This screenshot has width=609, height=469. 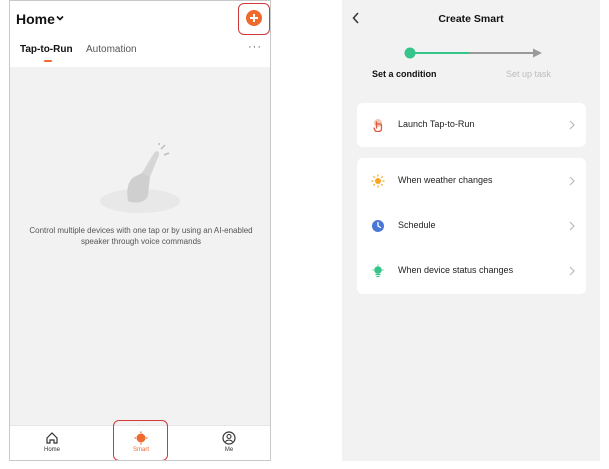 I want to click on more-options-button: ···, so click(x=255, y=47).